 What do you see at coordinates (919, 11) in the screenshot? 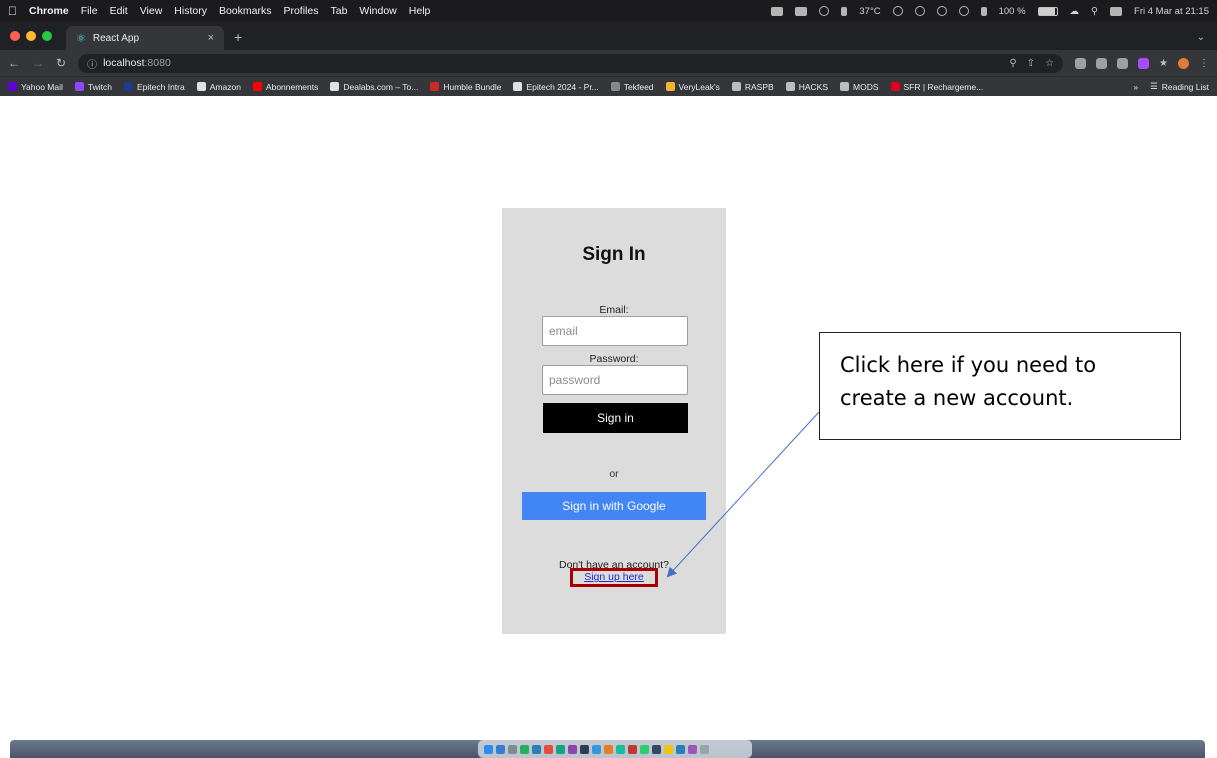
I see `diamond-icon` at bounding box center [919, 11].